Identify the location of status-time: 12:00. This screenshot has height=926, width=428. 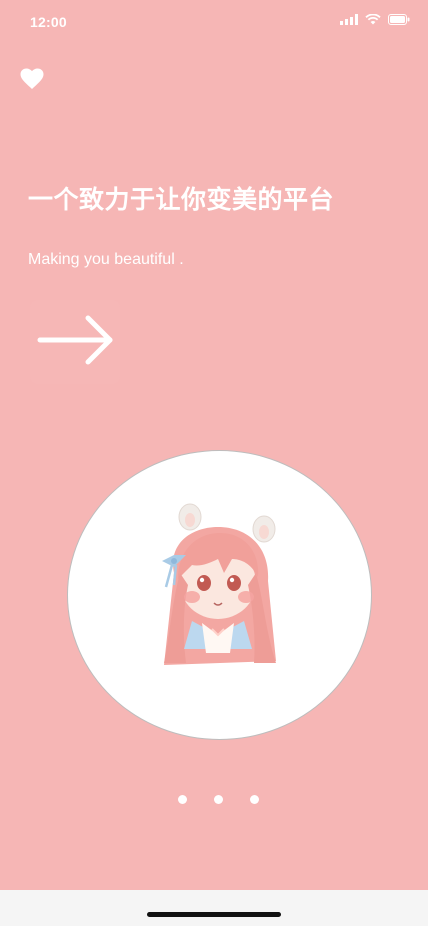
(48, 22).